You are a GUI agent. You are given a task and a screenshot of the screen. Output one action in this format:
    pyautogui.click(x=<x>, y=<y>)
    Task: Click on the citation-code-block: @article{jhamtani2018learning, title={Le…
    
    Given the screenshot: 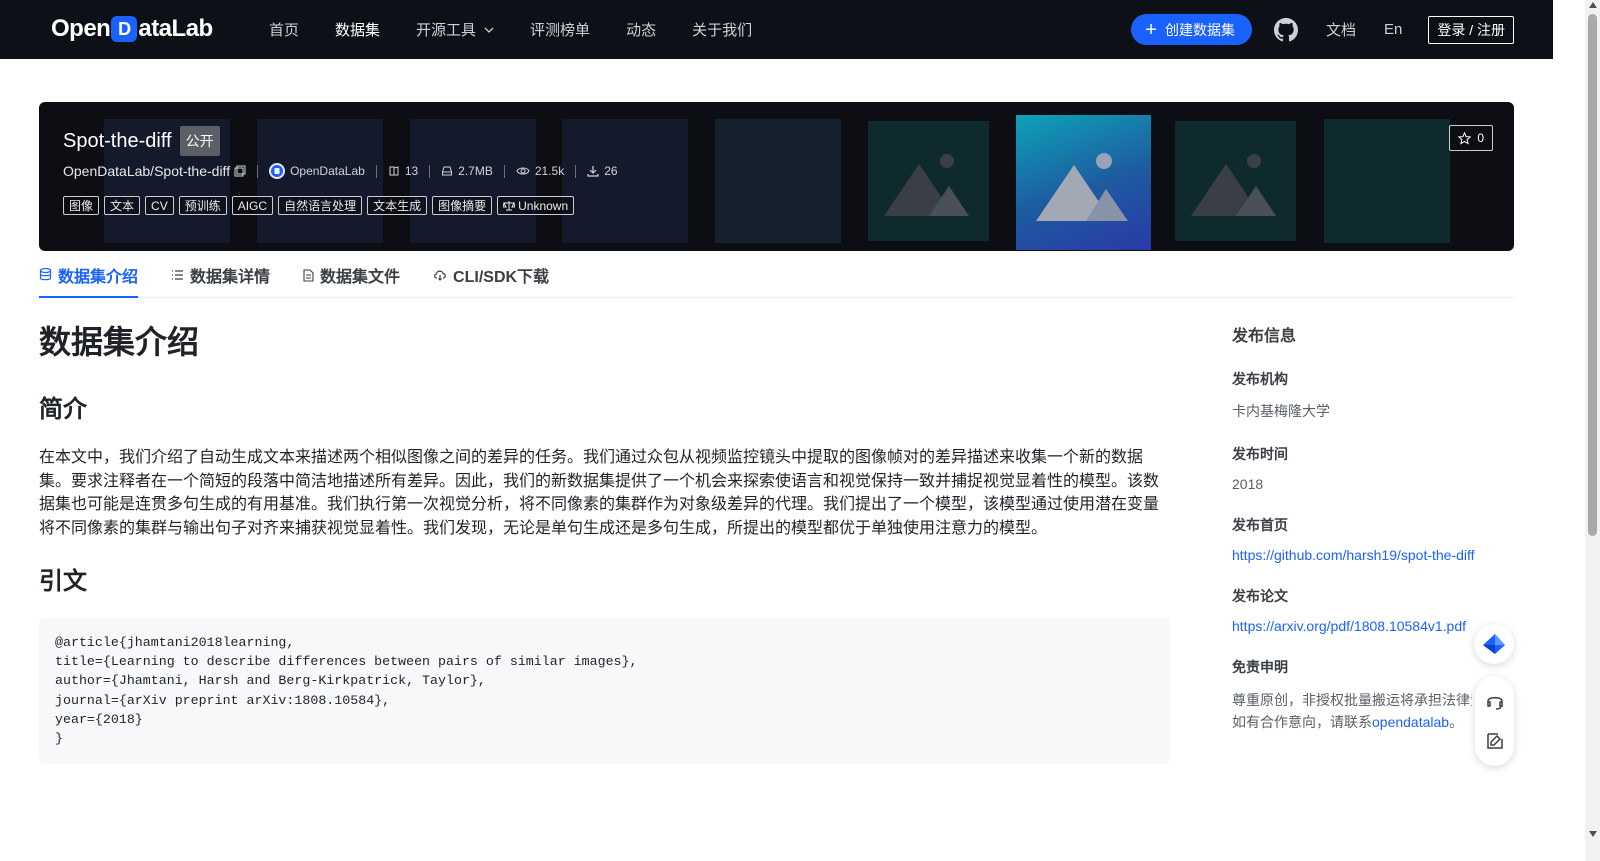 What is the action you would take?
    pyautogui.click(x=604, y=690)
    